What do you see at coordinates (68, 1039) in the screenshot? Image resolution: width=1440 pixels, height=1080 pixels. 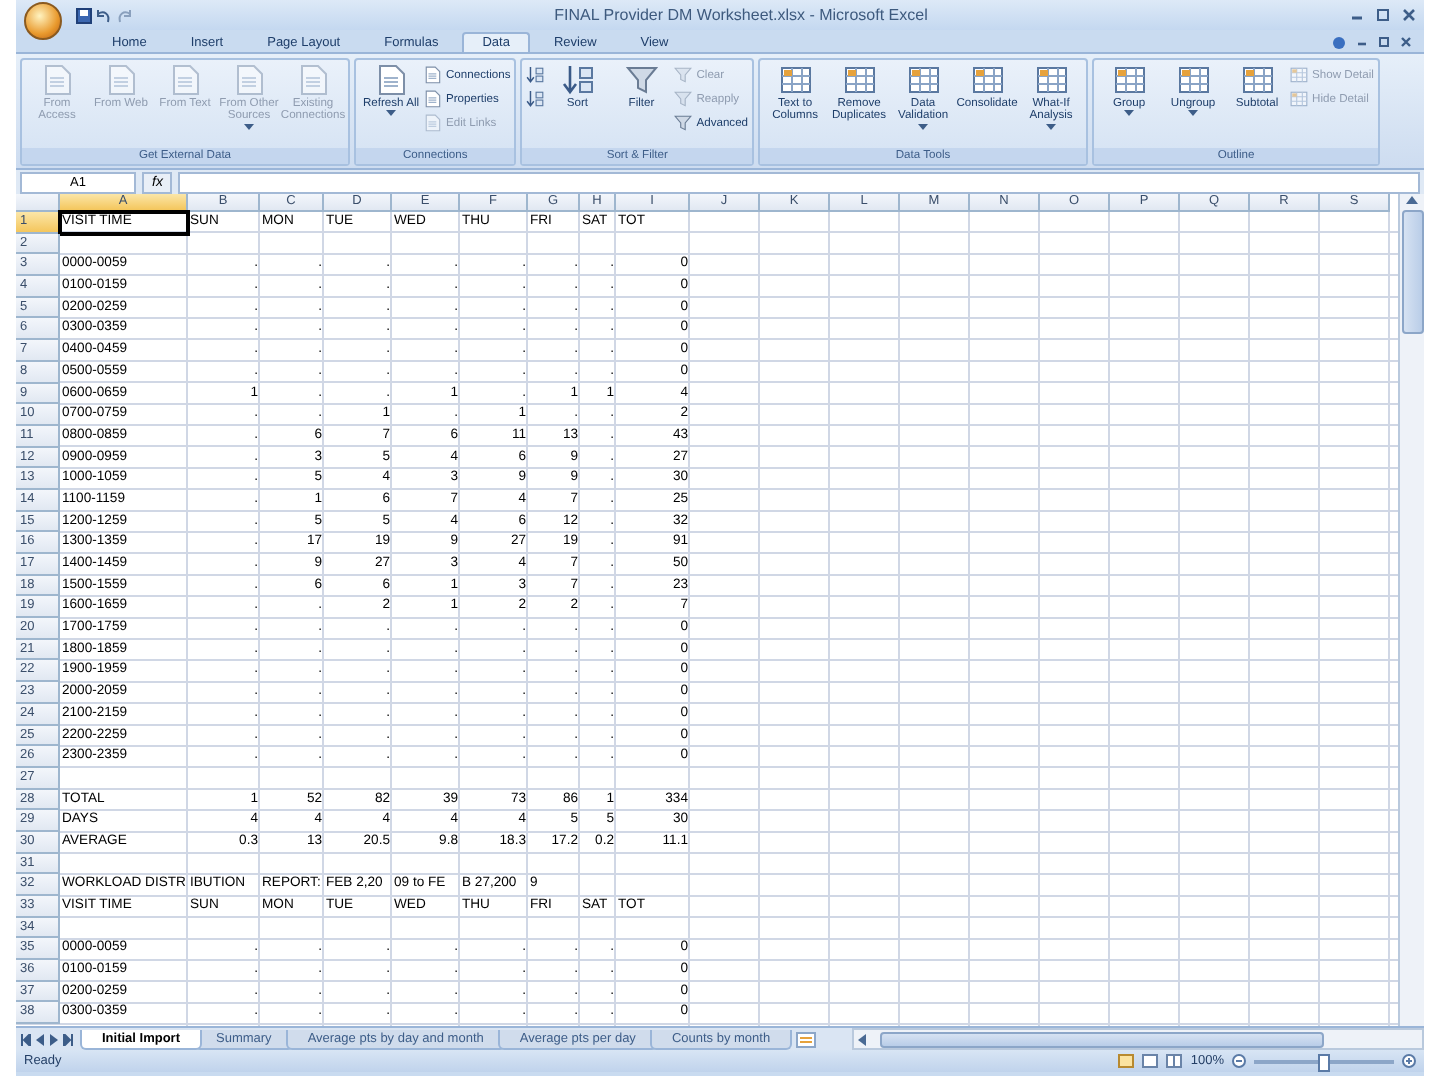 I see `last-sheet-icon` at bounding box center [68, 1039].